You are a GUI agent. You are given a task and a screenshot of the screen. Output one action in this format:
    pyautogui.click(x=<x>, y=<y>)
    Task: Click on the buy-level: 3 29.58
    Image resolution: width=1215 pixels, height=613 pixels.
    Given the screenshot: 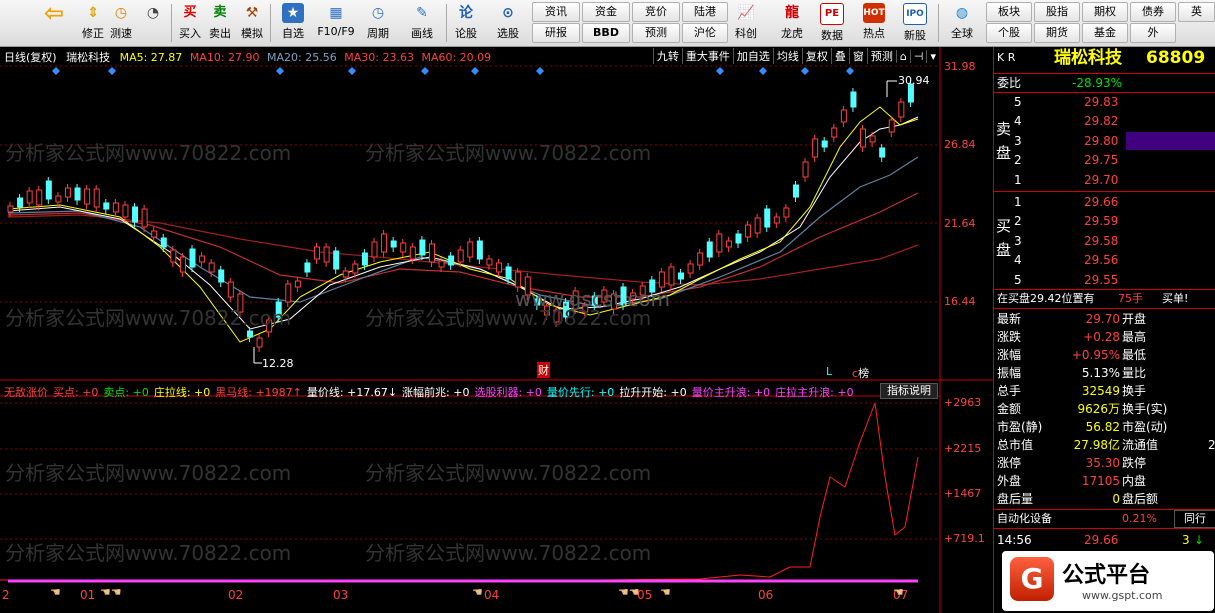 What is the action you would take?
    pyautogui.click(x=1104, y=241)
    